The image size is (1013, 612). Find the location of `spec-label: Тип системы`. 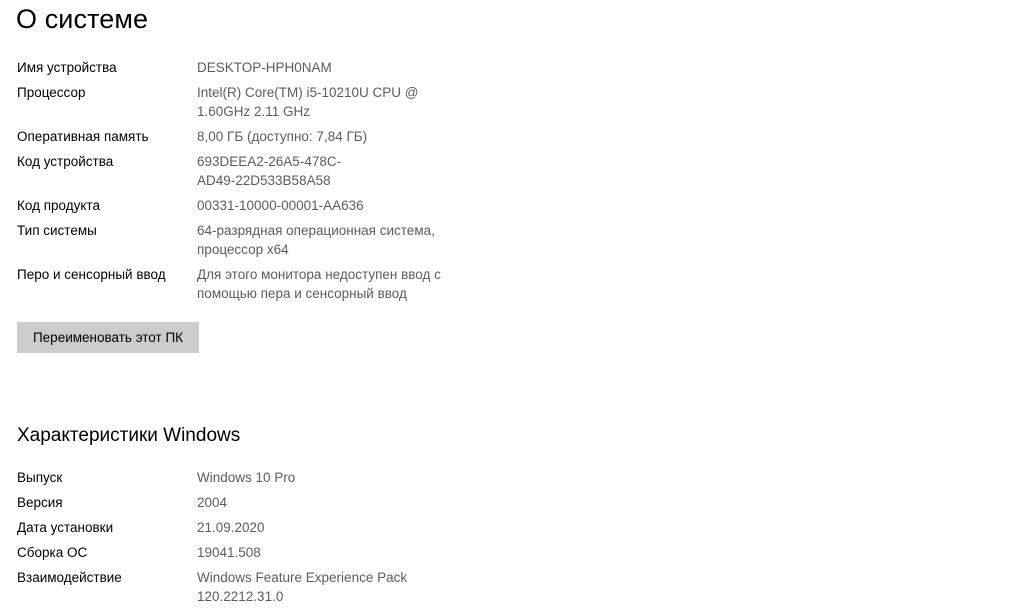

spec-label: Тип системы is located at coordinates (57, 230).